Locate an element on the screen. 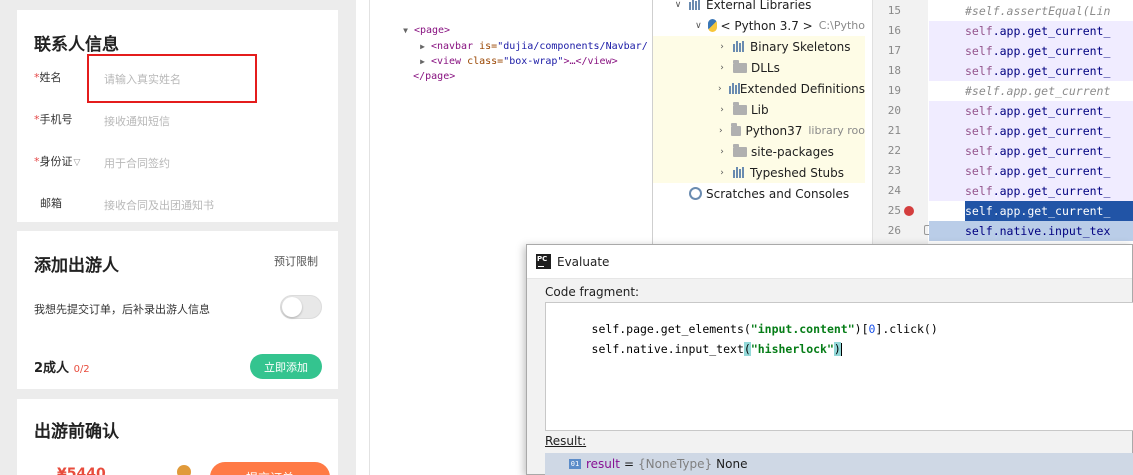 This screenshot has width=1133, height=475. phone-label: *手机号 is located at coordinates (53, 119).